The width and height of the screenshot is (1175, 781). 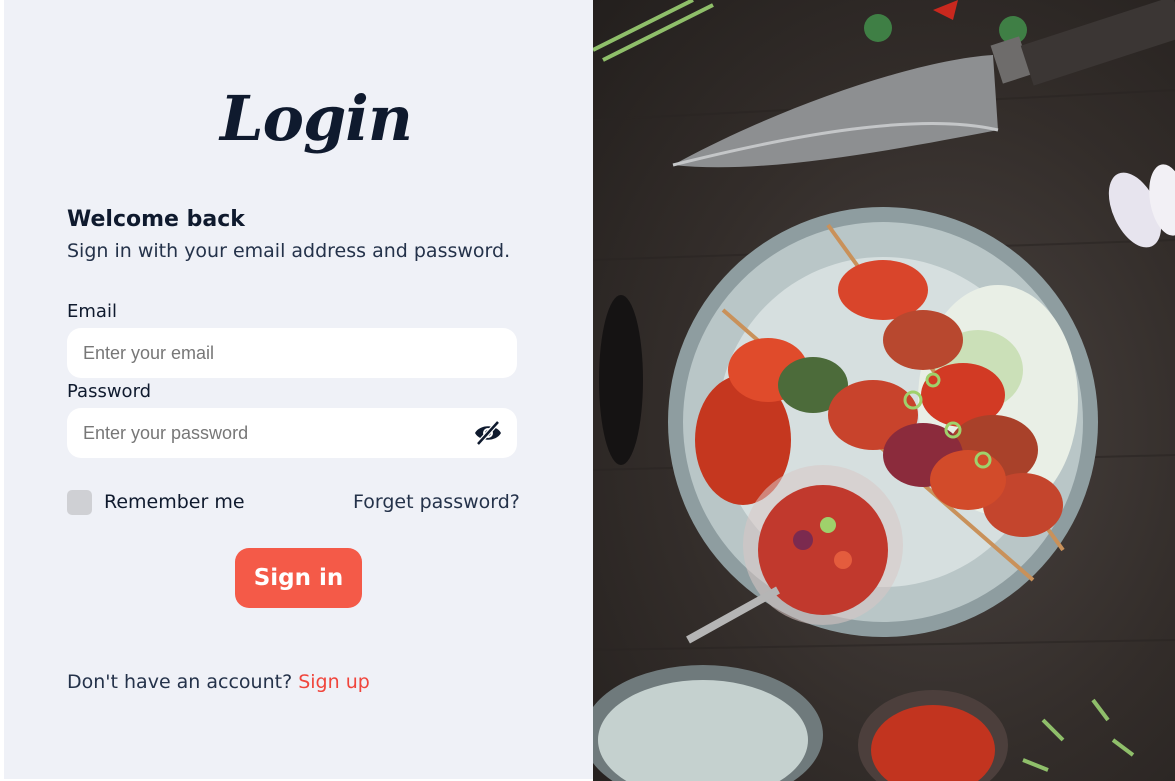 What do you see at coordinates (92, 311) in the screenshot?
I see `email-label: Email` at bounding box center [92, 311].